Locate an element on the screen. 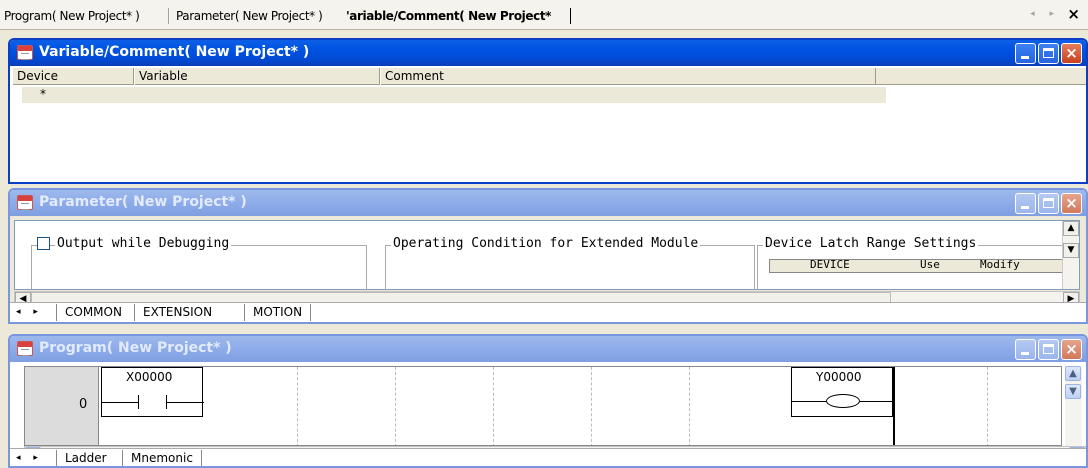 The height and width of the screenshot is (468, 1088). column-header-variable: Variable is located at coordinates (257, 76).